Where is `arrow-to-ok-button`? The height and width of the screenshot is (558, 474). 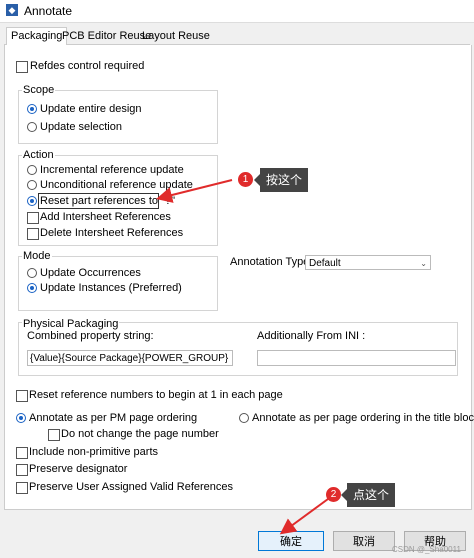
arrow-to-ok-button is located at coordinates (304, 516).